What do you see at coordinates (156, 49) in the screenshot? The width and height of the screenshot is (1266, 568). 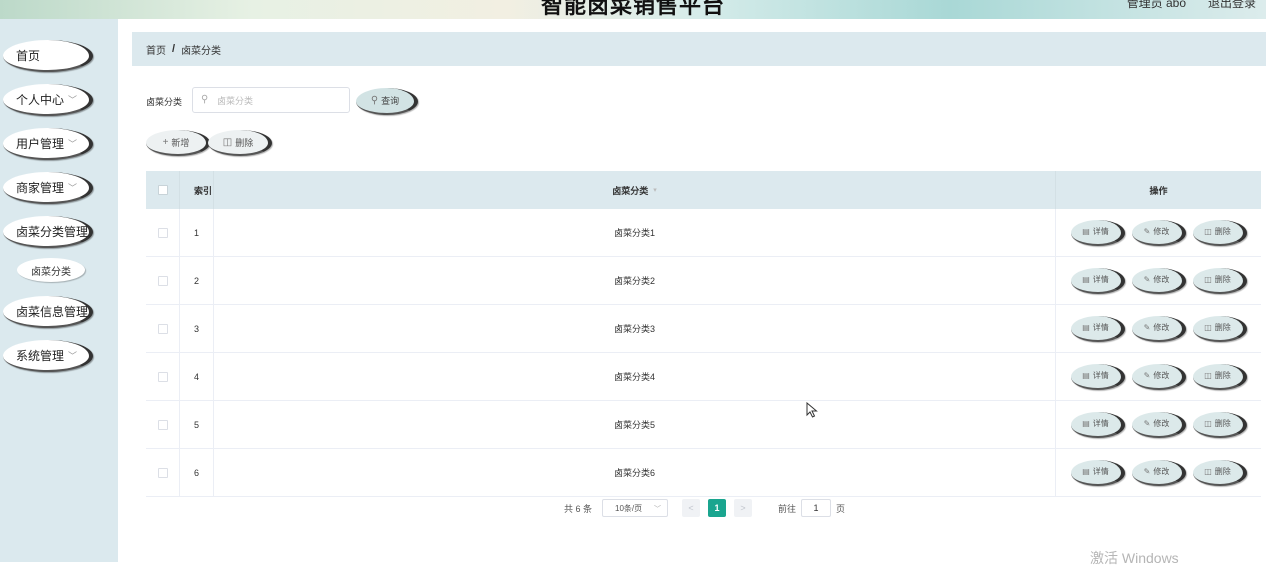 I see `breadcrumb-home: 首页` at bounding box center [156, 49].